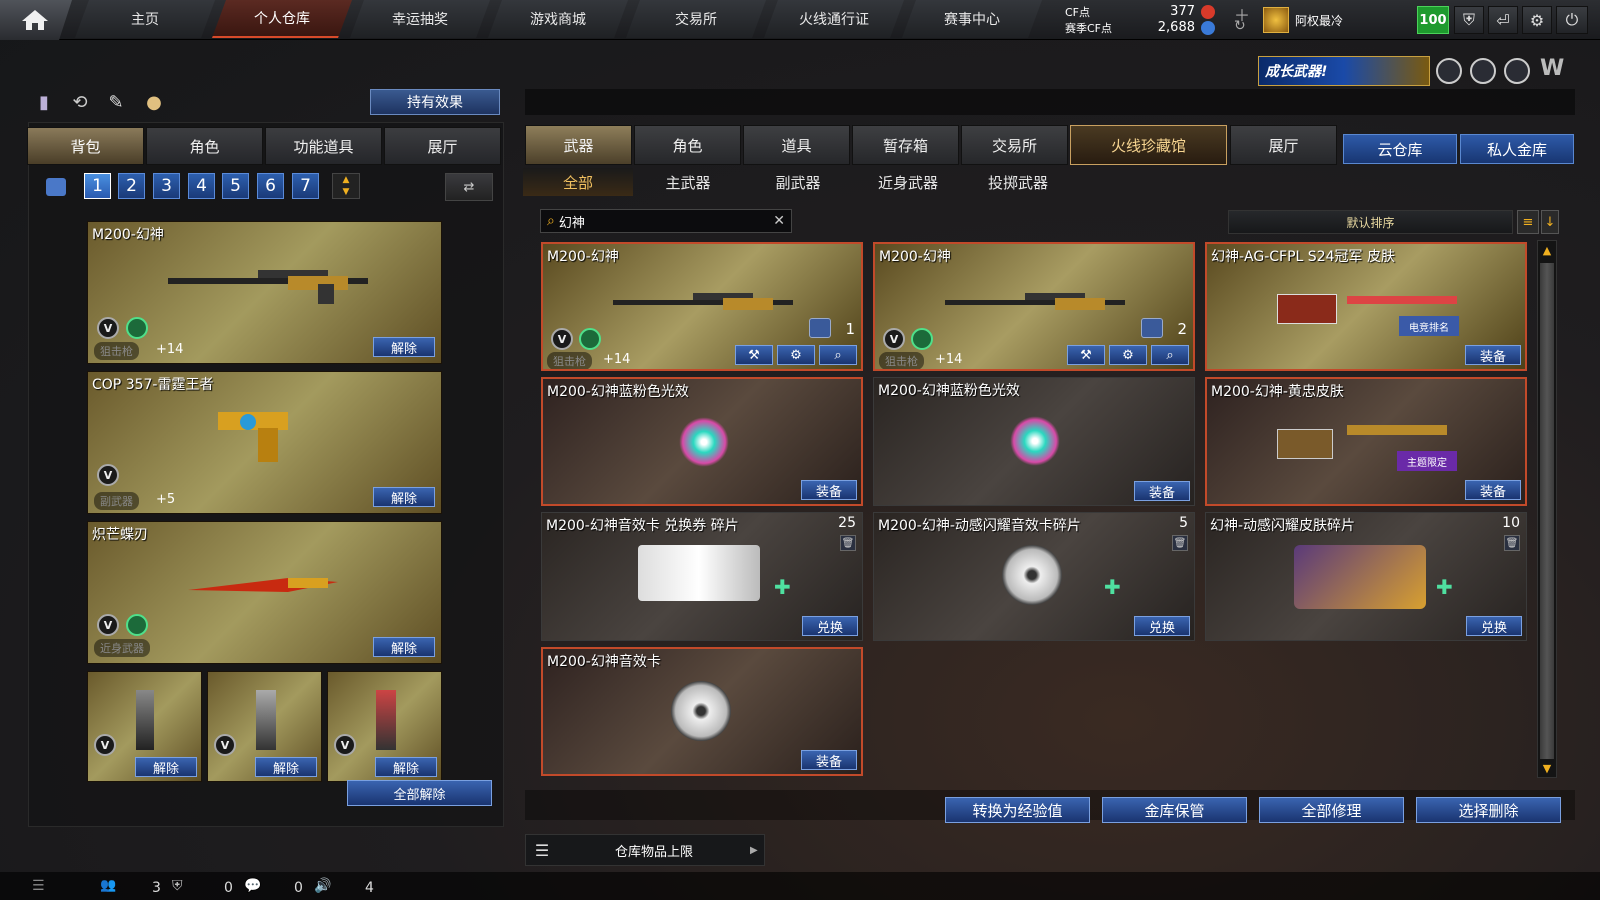 The width and height of the screenshot is (1600, 900). I want to click on right-tab-weapon: 武器, so click(578, 145).